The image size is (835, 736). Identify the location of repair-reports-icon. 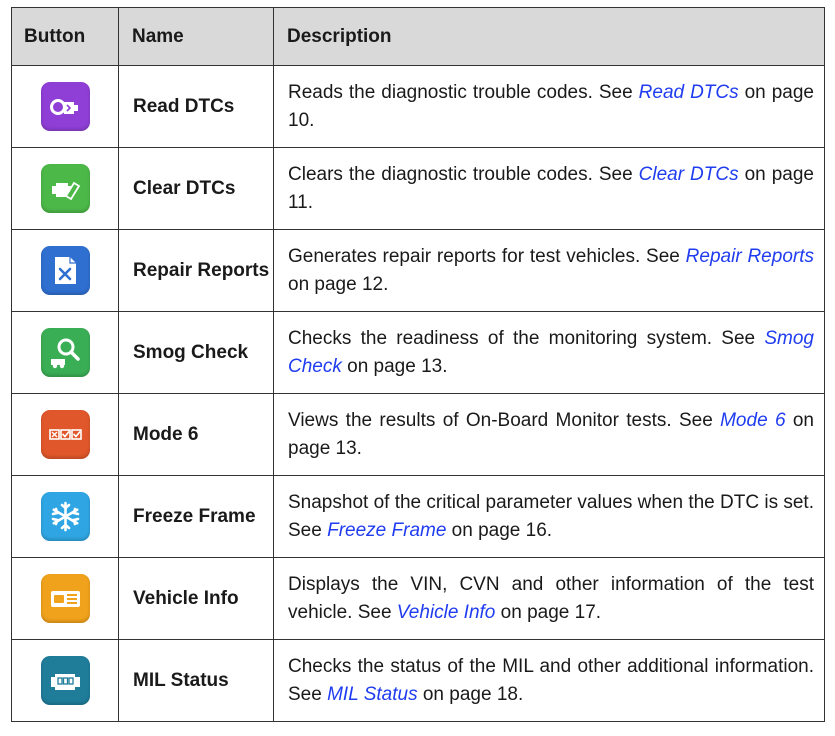
(65, 270).